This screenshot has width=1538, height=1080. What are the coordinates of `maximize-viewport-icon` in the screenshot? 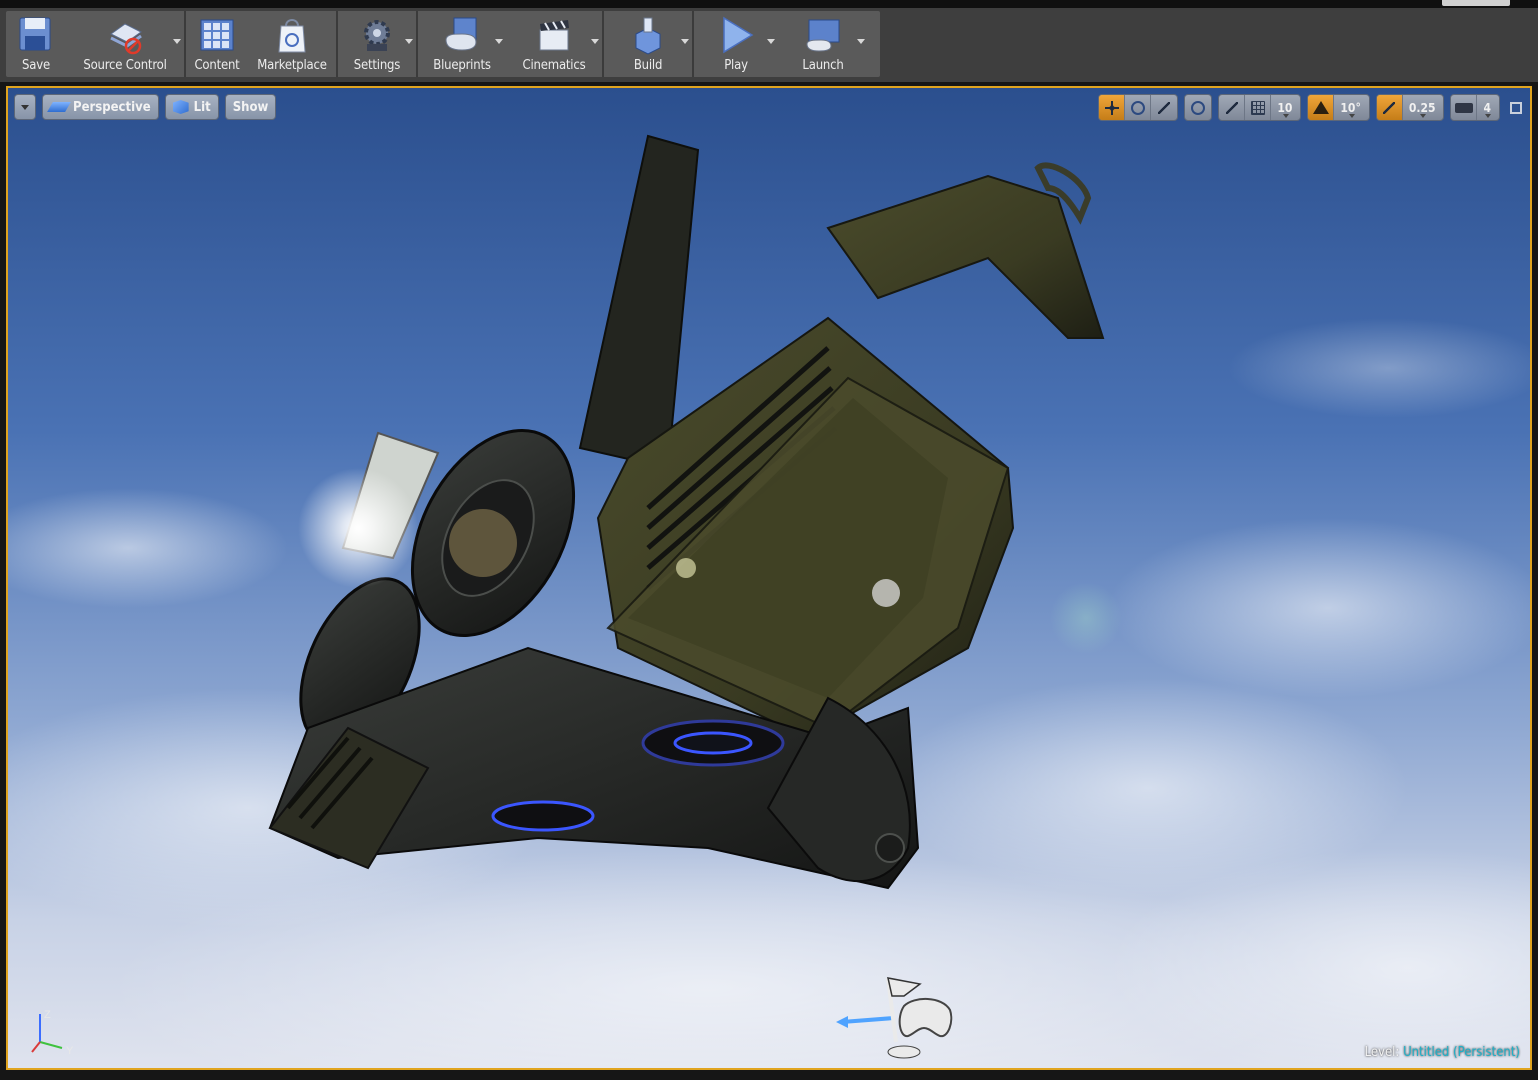 It's located at (1516, 107).